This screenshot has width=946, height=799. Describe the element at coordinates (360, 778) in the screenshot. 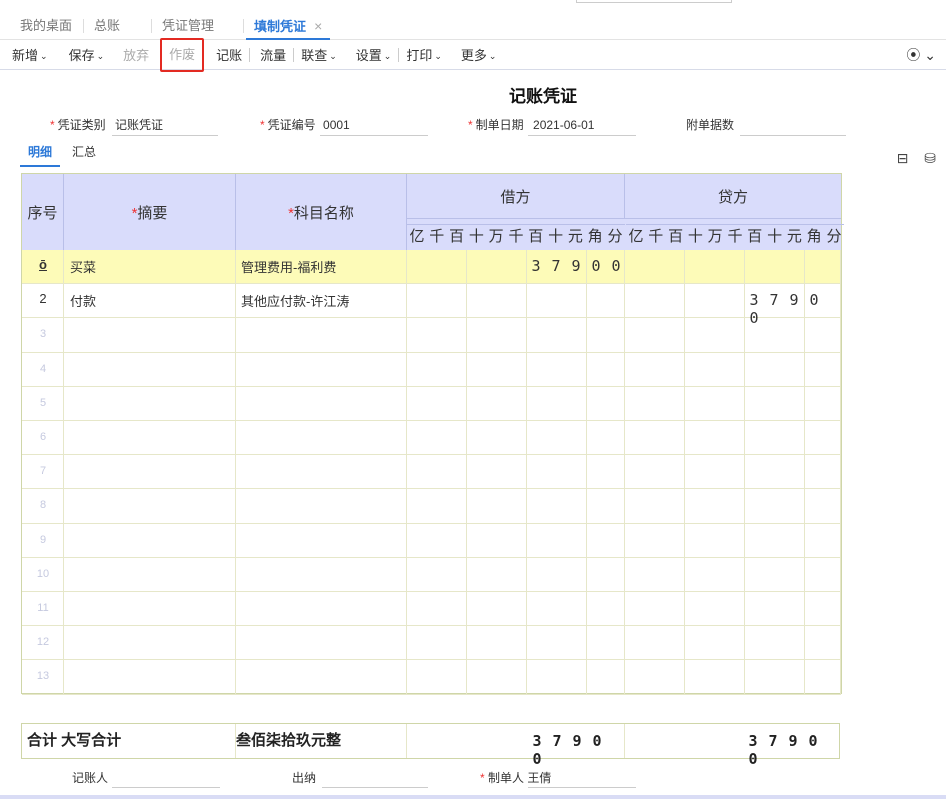

I see `cashier-field: 出纳` at that location.